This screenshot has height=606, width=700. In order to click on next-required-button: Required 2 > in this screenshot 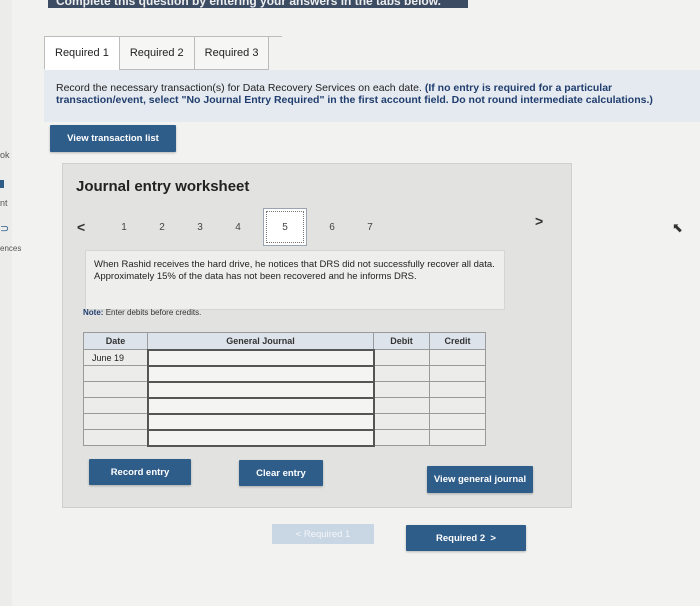, I will do `click(466, 538)`.